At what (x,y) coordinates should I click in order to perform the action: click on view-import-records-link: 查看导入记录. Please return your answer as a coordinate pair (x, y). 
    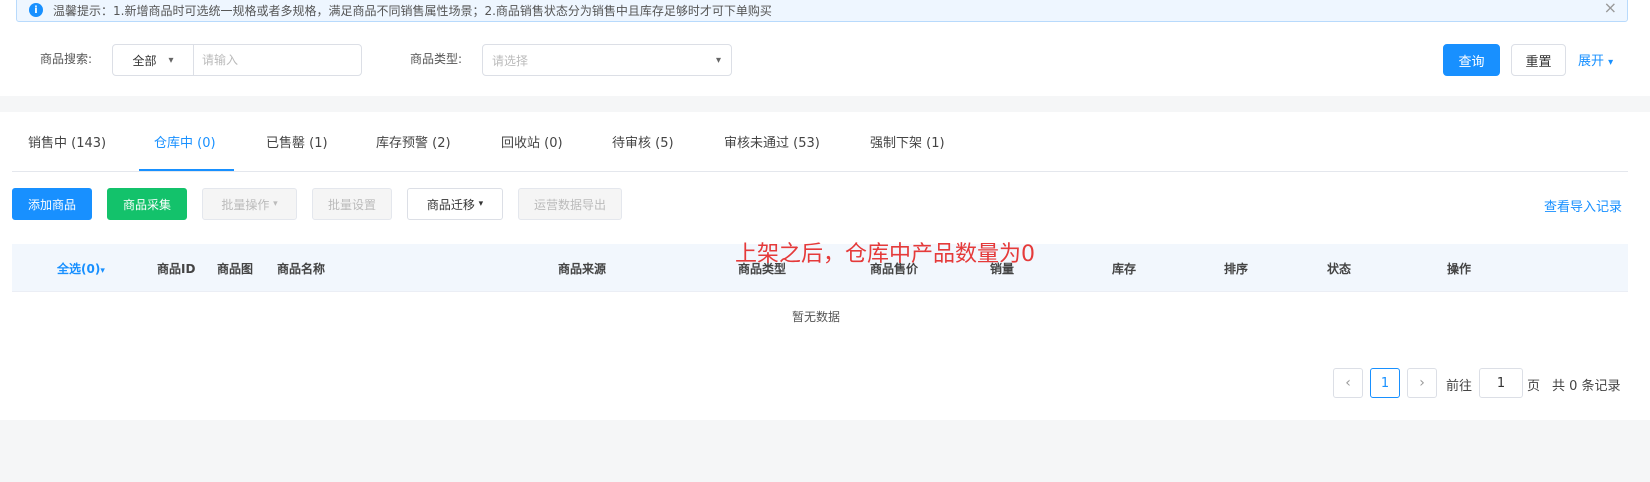
    Looking at the image, I should click on (1583, 205).